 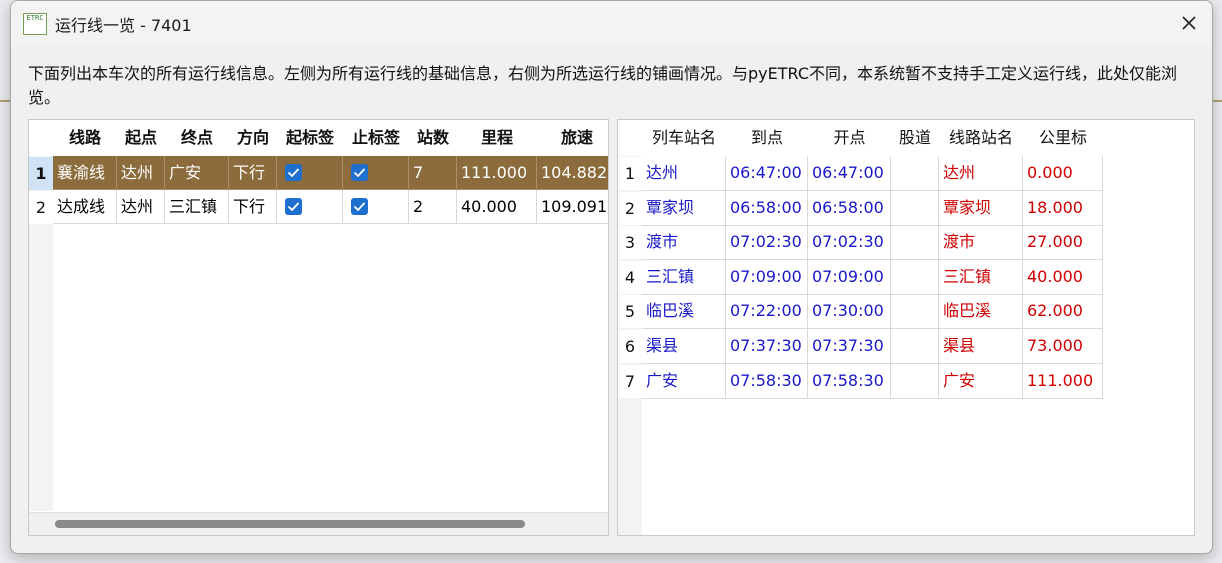 I want to click on cell-km: 62.000, so click(x=1063, y=311).